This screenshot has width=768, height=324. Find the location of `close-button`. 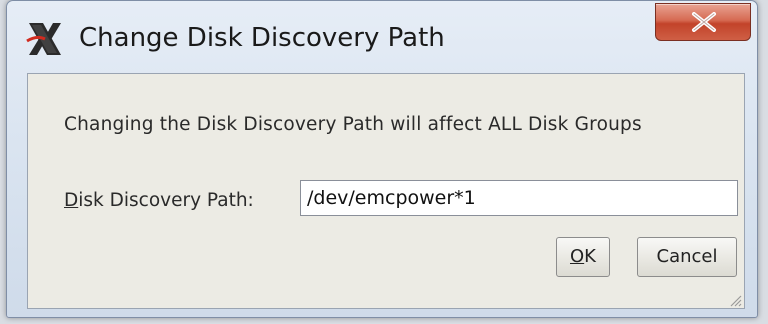

close-button is located at coordinates (703, 22).